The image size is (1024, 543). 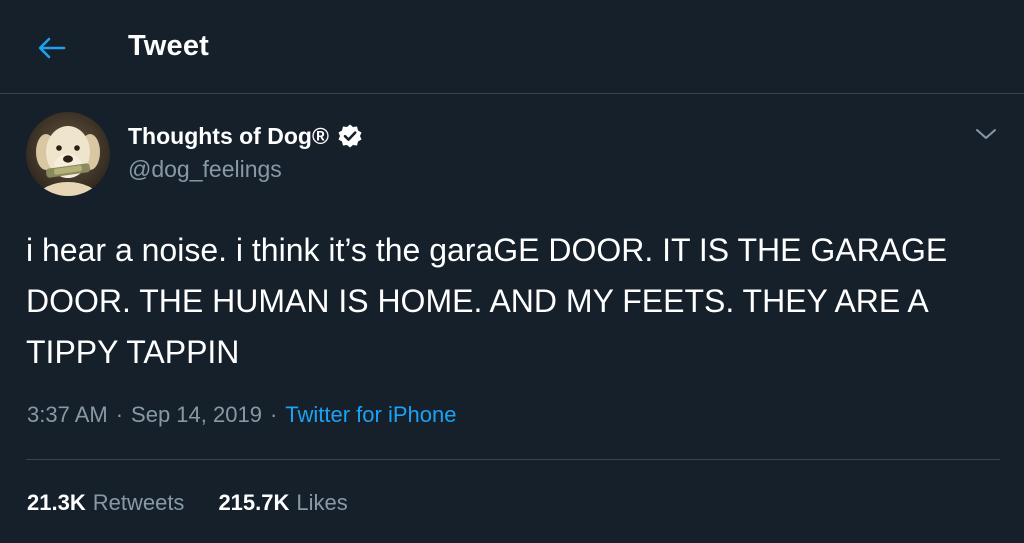 I want to click on dog-avatar-image, so click(x=68, y=154).